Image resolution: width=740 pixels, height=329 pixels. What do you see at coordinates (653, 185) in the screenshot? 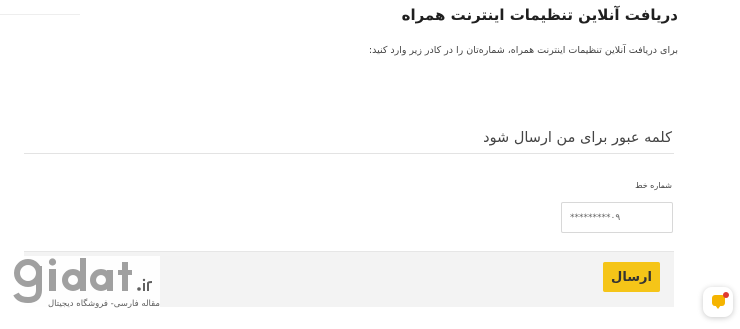
I see `phone-field-label: شماره خط` at bounding box center [653, 185].